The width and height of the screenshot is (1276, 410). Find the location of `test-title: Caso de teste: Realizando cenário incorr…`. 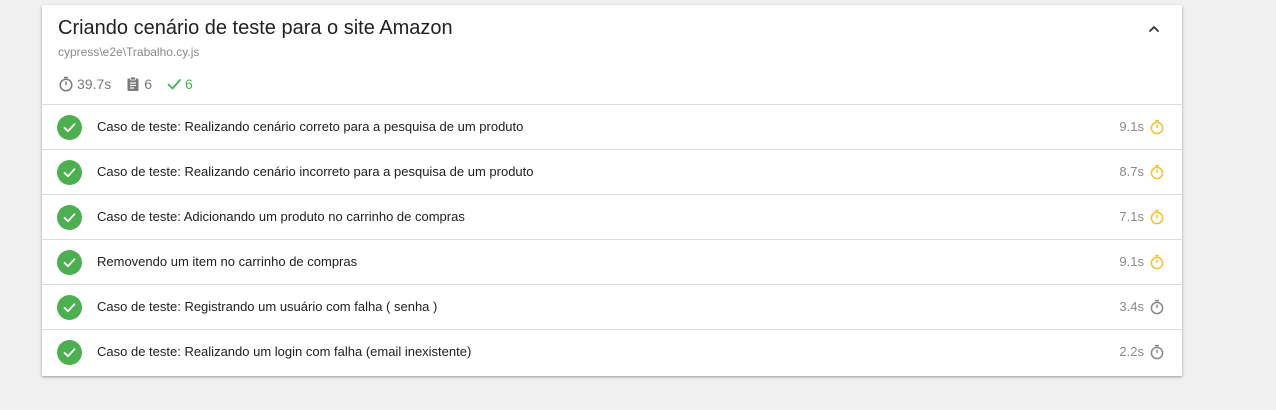

test-title: Caso de teste: Realizando cenário incorr… is located at coordinates (315, 171).